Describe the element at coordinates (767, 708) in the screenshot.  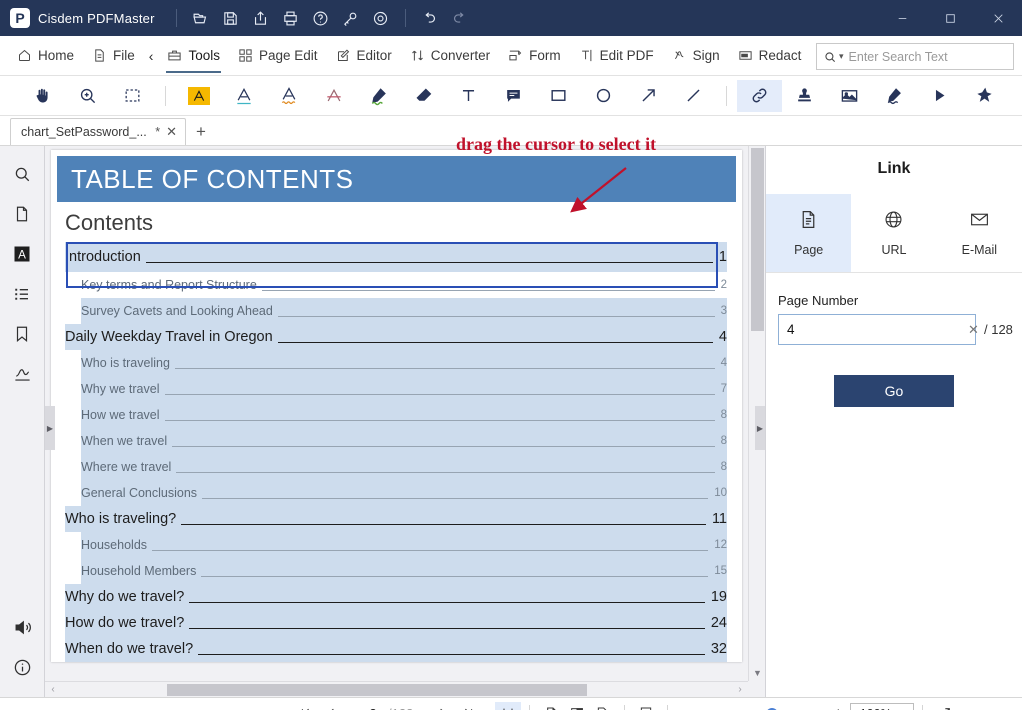
I see `zoom-slider` at that location.